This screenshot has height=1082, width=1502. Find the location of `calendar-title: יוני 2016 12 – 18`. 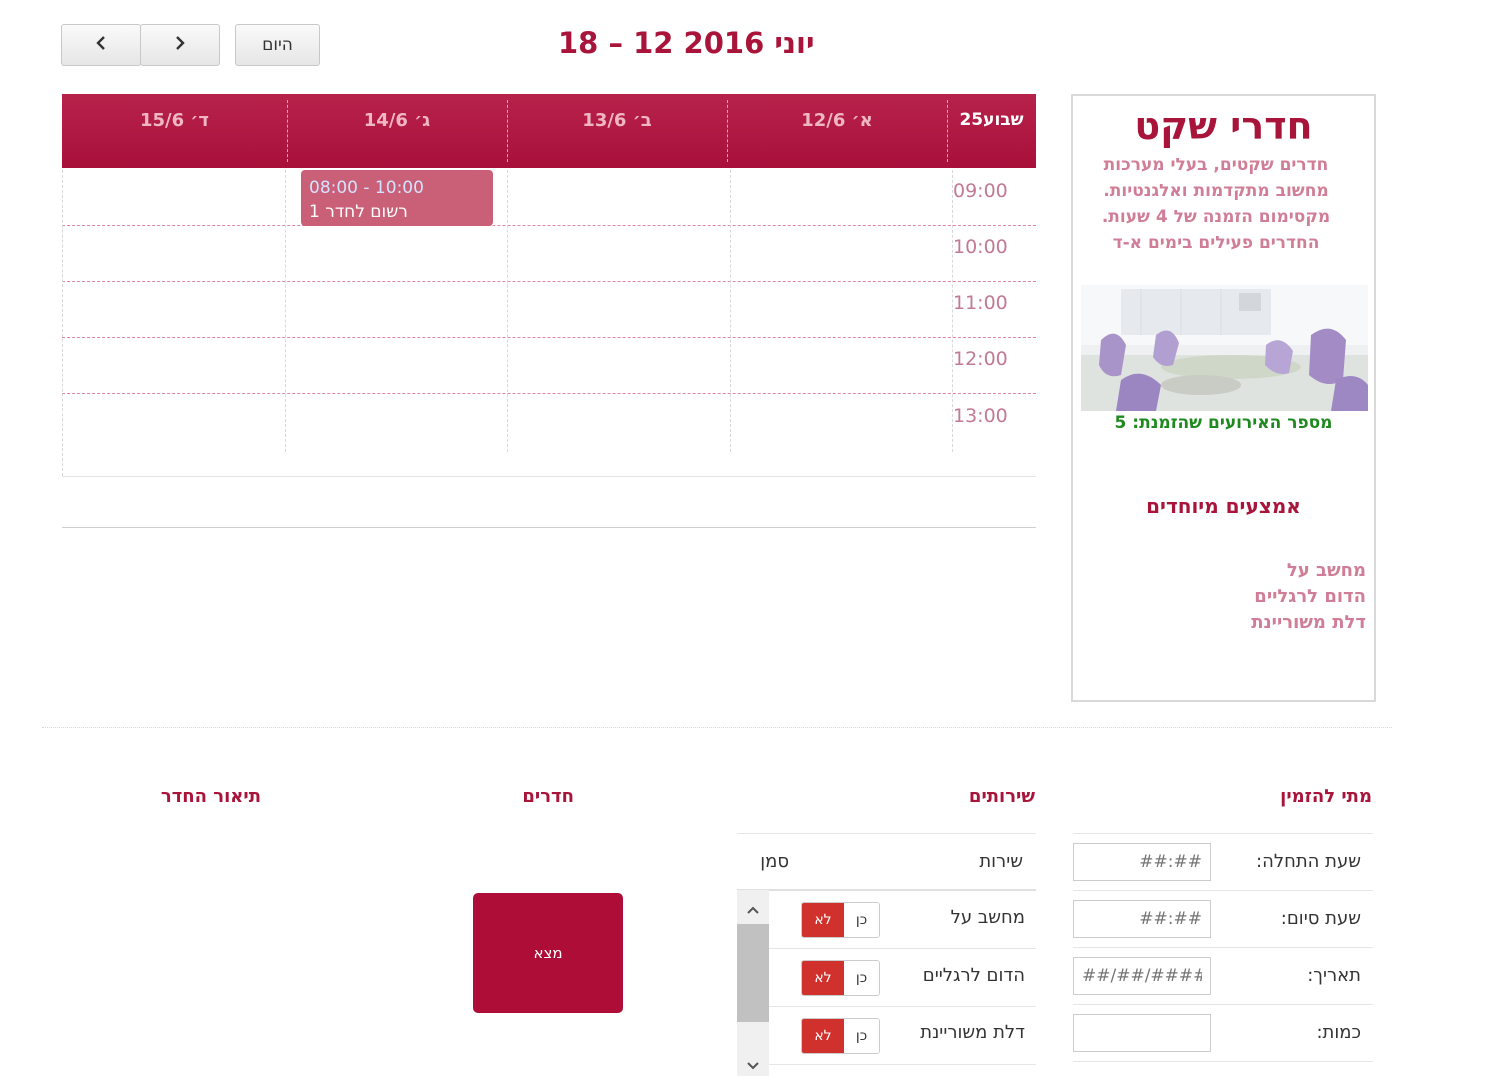

calendar-title: יוני 2016 12 – 18 is located at coordinates (686, 43).